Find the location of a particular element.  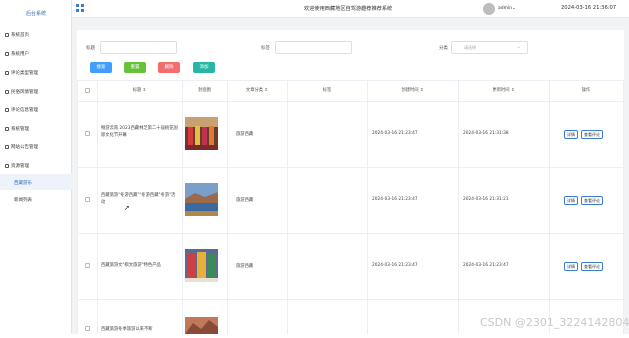

settings-icon is located at coordinates (7, 128).